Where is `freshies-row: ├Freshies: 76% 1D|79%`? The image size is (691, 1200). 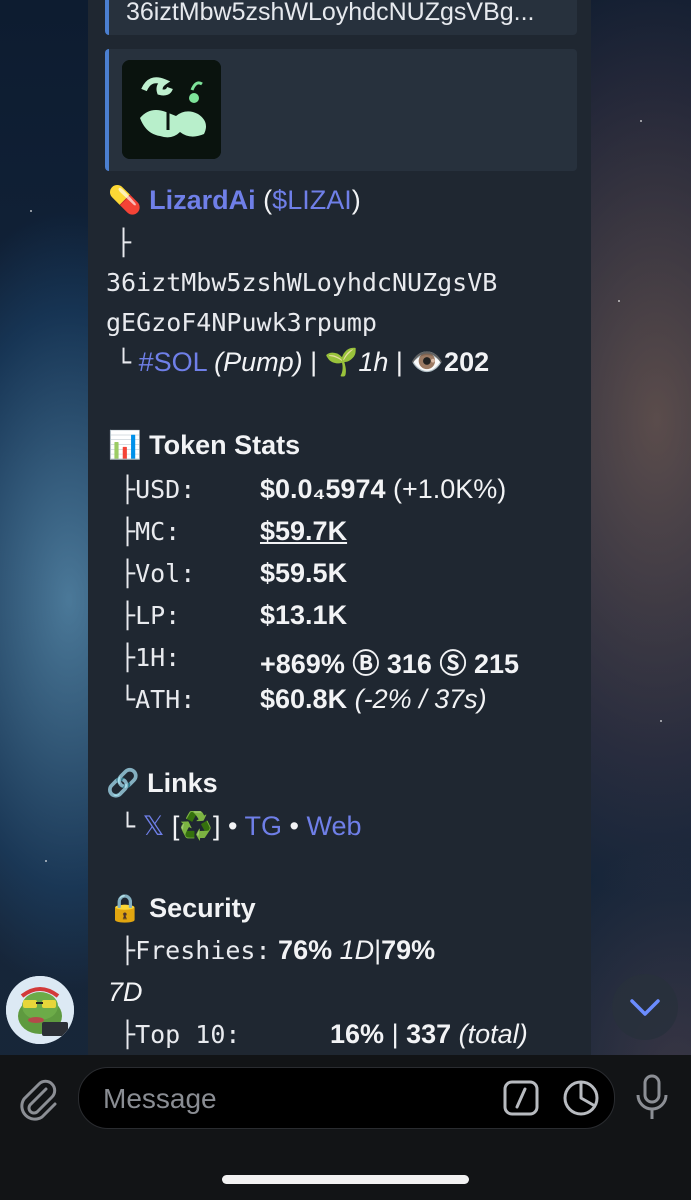 freshies-row: ├Freshies: 76% 1D|79% is located at coordinates (277, 950).